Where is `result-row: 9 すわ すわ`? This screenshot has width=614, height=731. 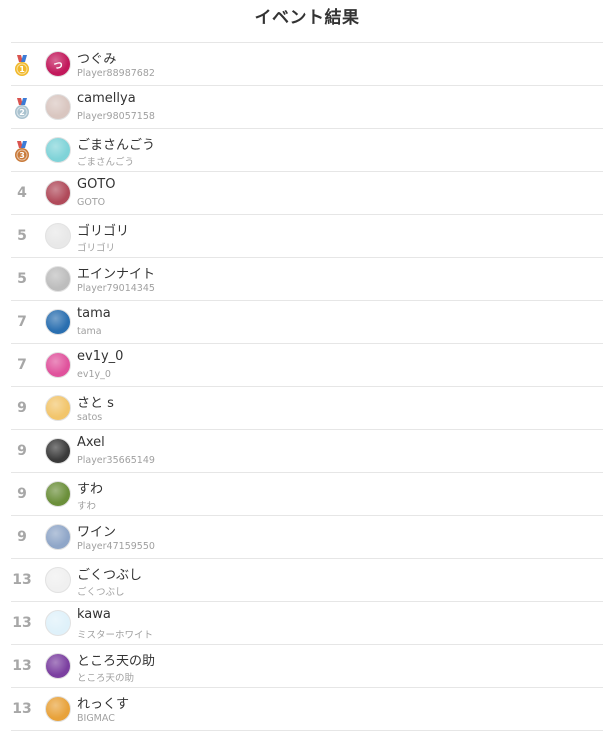 result-row: 9 すわ すわ is located at coordinates (307, 494).